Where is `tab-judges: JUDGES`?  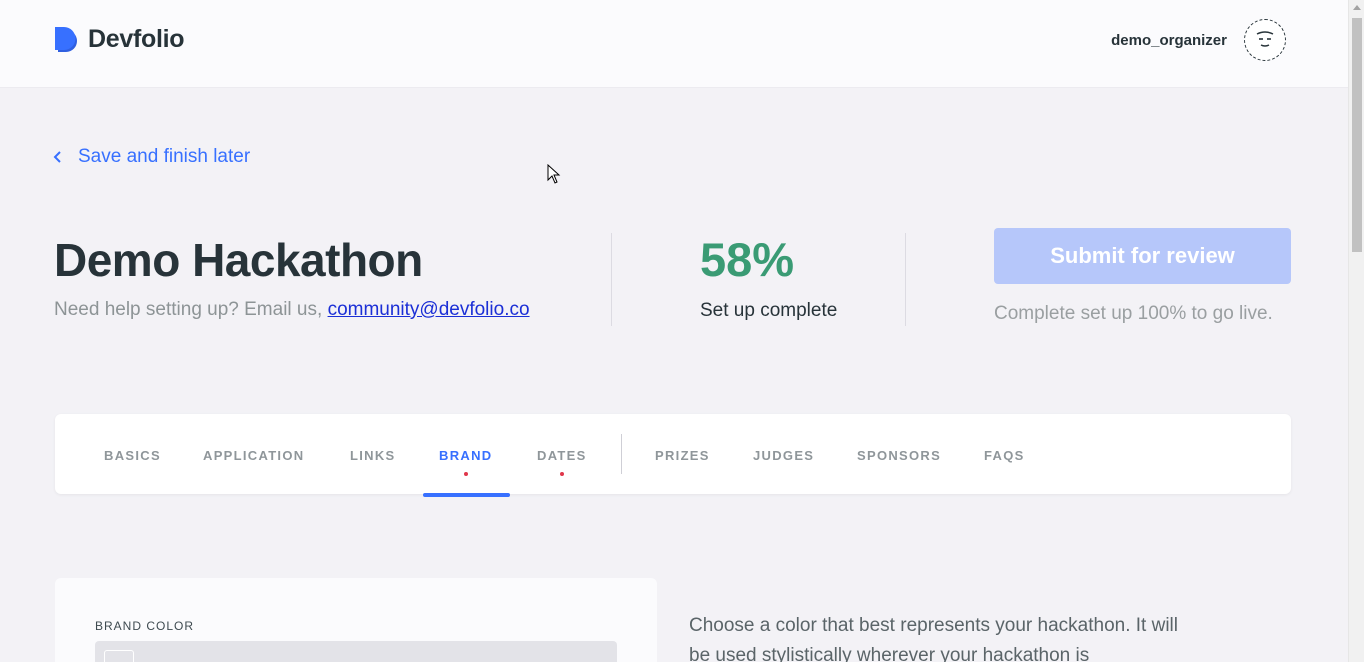 tab-judges: JUDGES is located at coordinates (783, 455).